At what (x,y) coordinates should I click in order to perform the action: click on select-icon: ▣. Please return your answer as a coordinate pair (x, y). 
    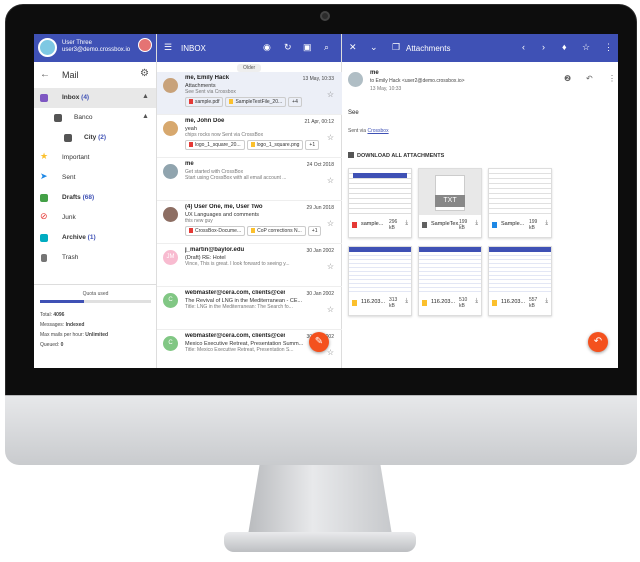
    Looking at the image, I should click on (307, 47).